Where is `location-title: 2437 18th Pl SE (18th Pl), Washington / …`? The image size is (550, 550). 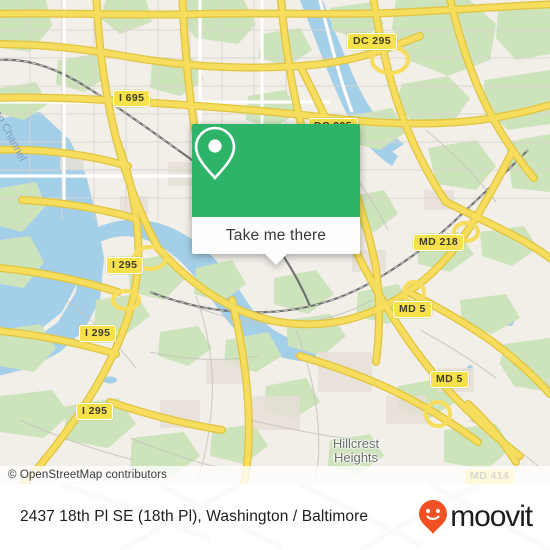
location-title: 2437 18th Pl SE (18th Pl), Washington / … is located at coordinates (194, 516).